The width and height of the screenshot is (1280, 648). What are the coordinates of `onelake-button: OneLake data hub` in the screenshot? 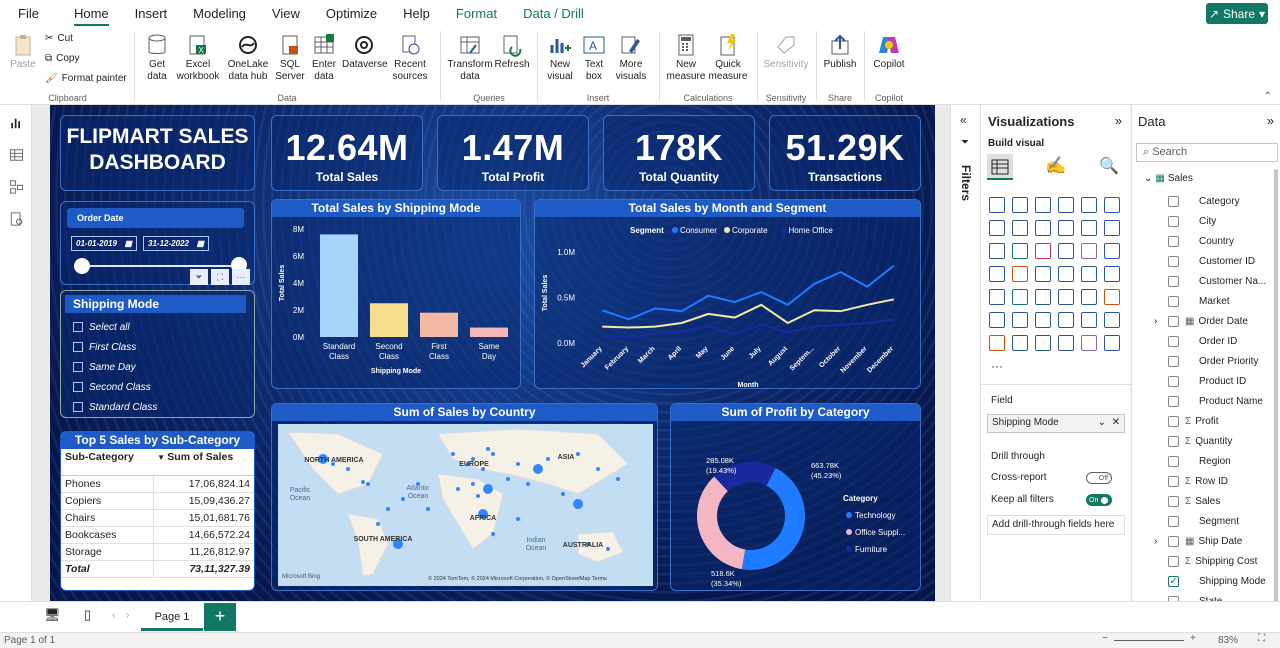 It's located at (248, 58).